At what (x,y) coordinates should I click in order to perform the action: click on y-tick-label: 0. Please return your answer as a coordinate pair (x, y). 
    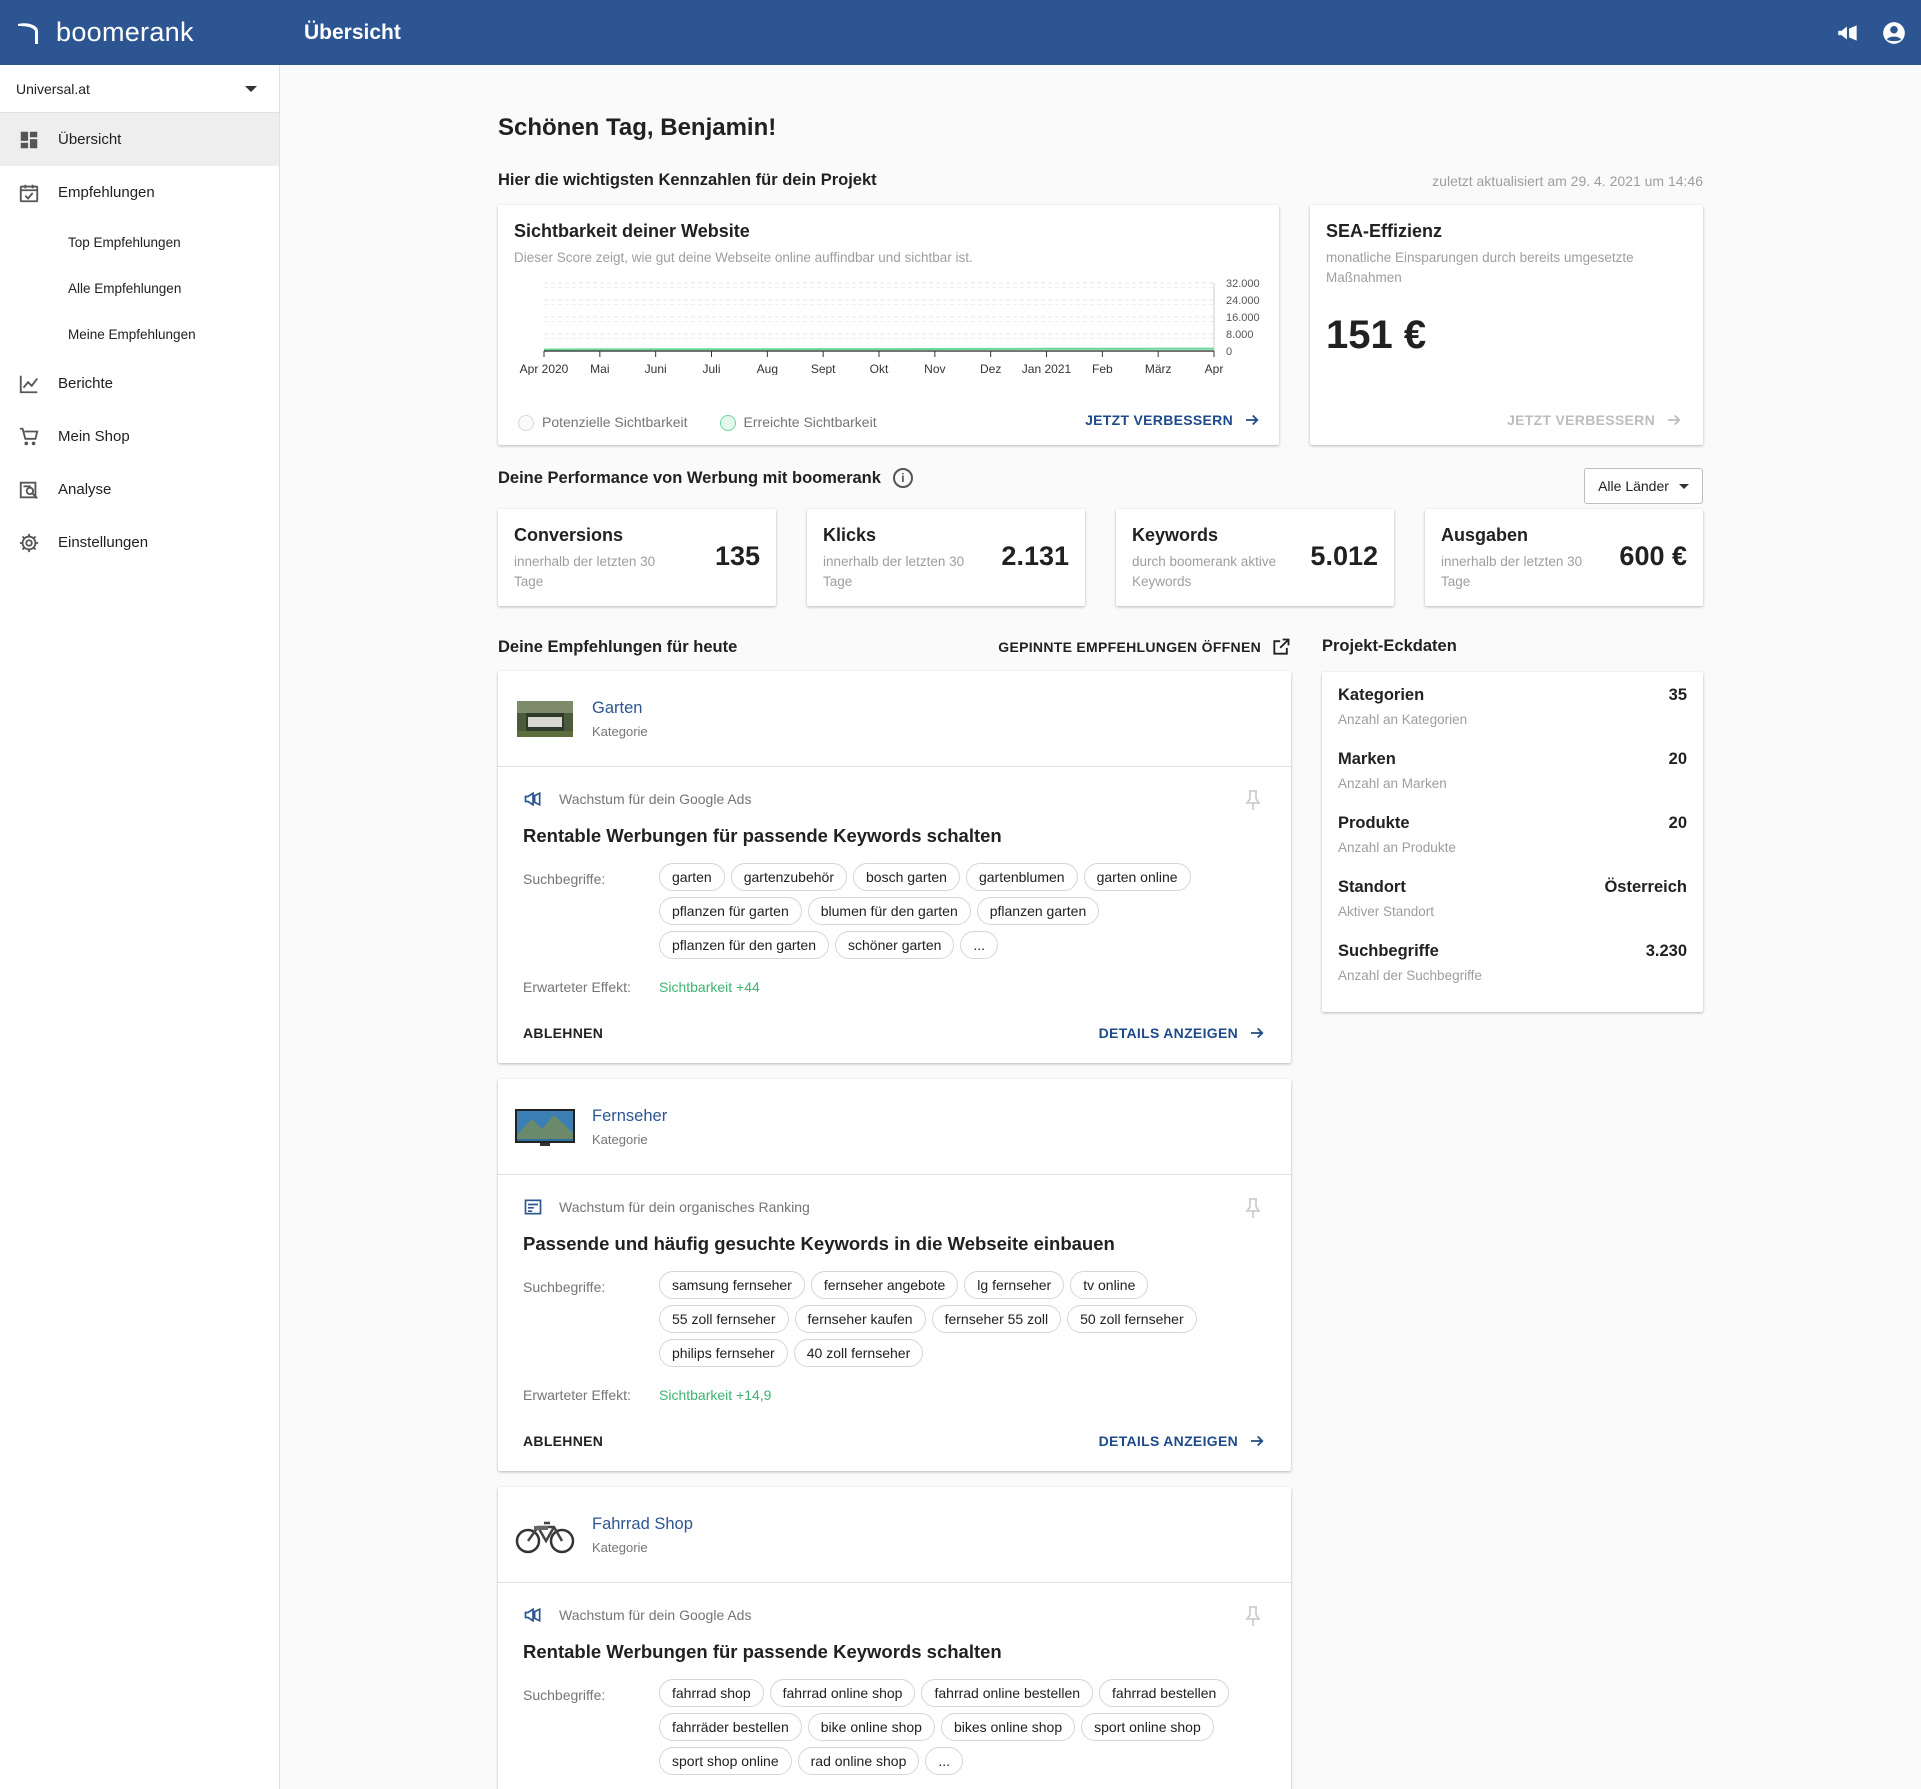
    Looking at the image, I should click on (1229, 352).